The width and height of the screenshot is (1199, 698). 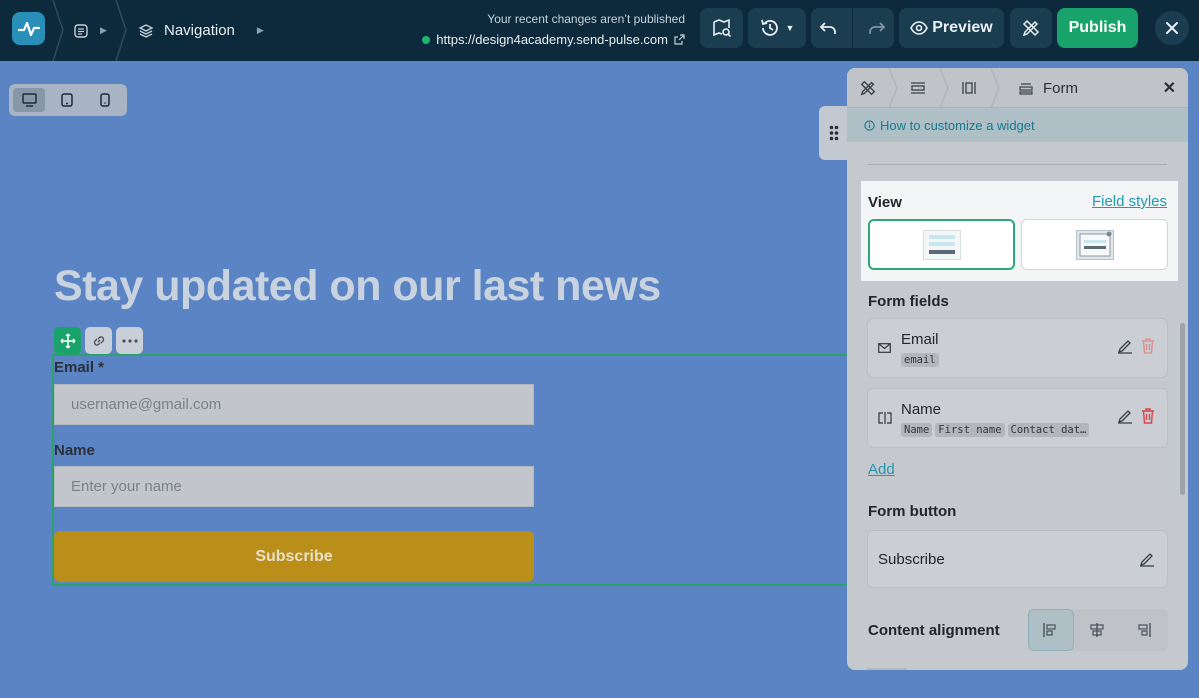 I want to click on help-link-label: How to customize a widget, so click(x=957, y=125).